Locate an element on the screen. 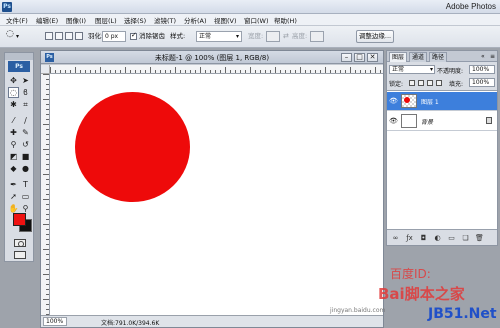 The image size is (500, 328). foreground-color-swatch is located at coordinates (19, 219).